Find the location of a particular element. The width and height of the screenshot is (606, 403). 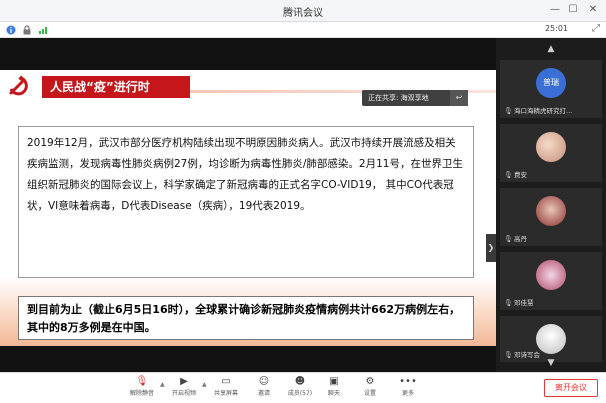

settings-icon: ⚙ is located at coordinates (370, 381).